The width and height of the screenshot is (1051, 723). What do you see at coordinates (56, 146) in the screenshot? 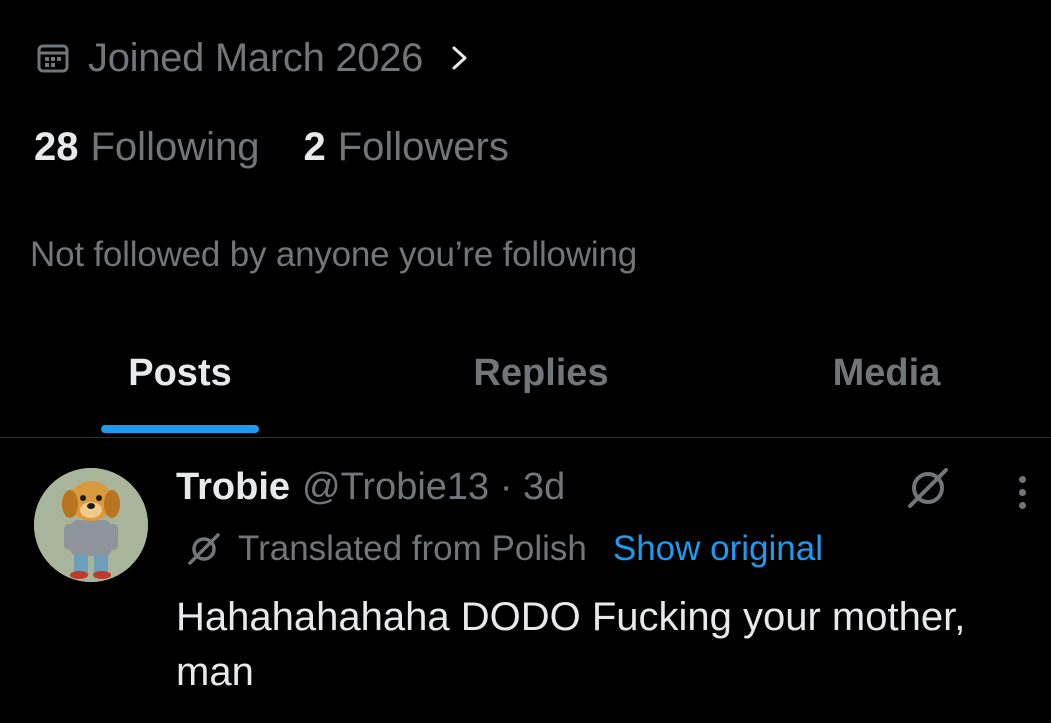
I see `following-count: 28` at bounding box center [56, 146].